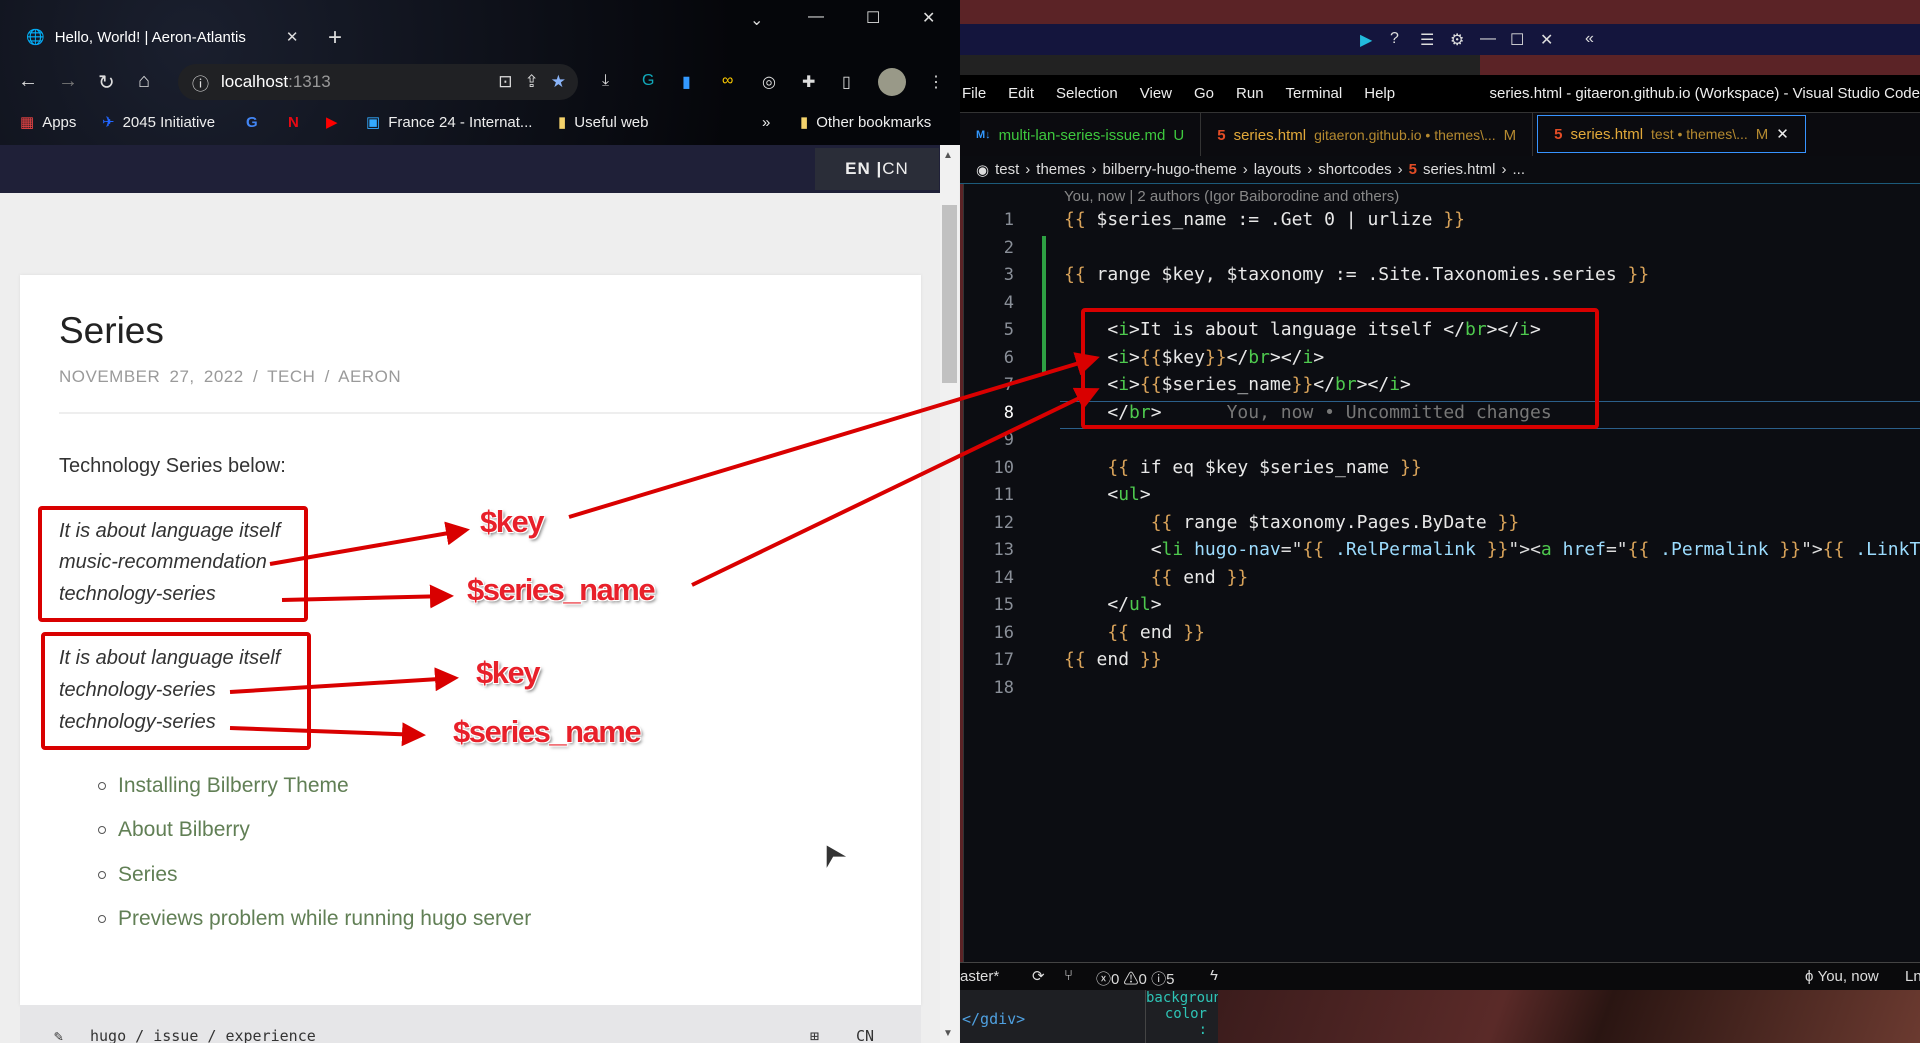 This screenshot has height=1043, width=1920. Describe the element at coordinates (1440, 1016) in the screenshot. I see `background-window: </gdiv> background-color:` at that location.